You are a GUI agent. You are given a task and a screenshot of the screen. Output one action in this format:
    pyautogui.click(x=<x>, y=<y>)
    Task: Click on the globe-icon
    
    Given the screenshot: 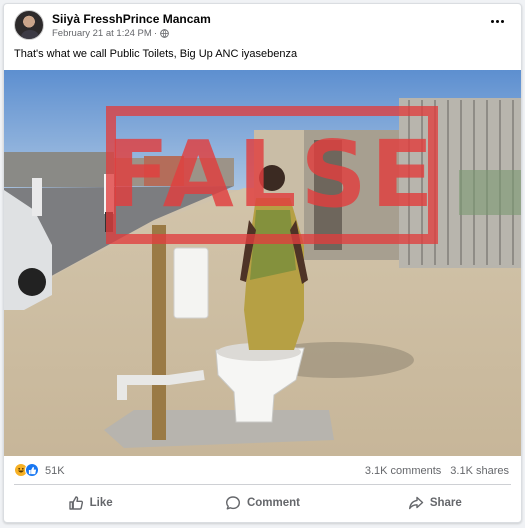 What is the action you would take?
    pyautogui.click(x=164, y=33)
    